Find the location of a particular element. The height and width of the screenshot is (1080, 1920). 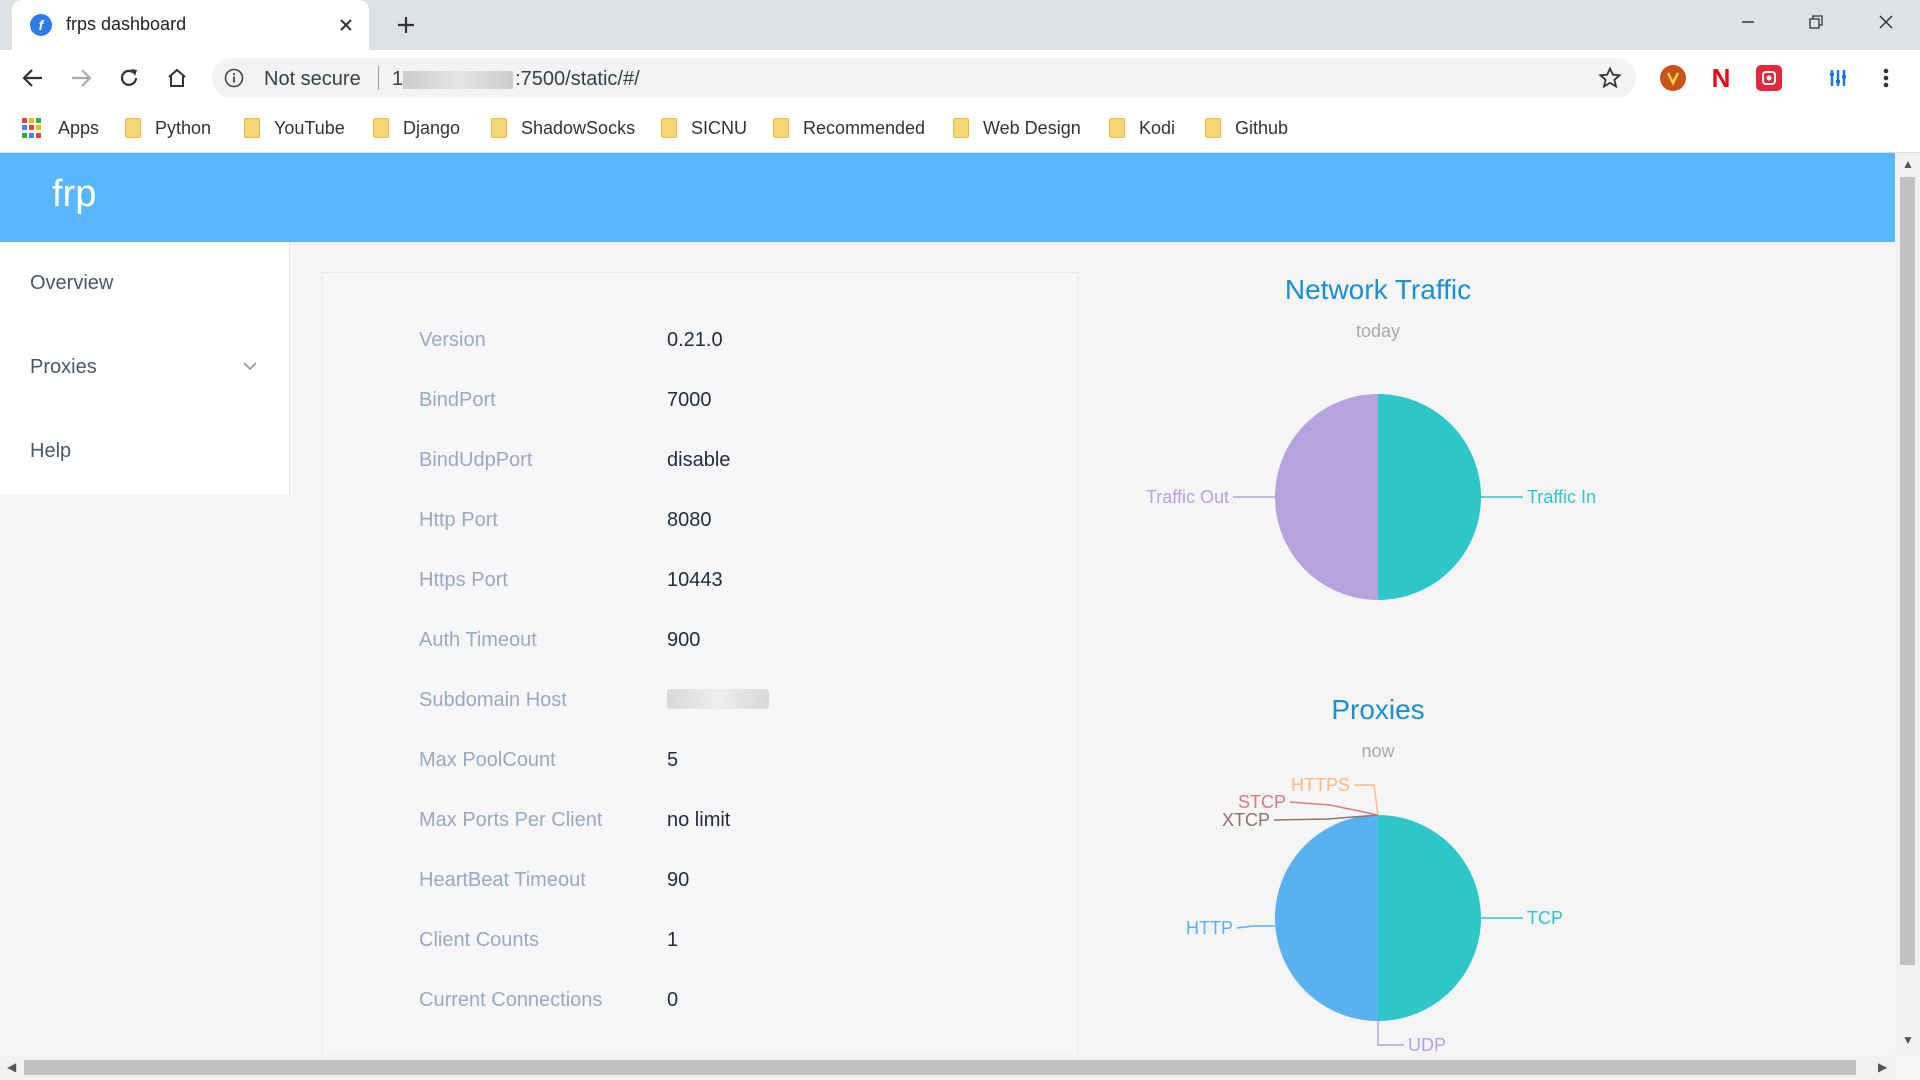

browser-tab: f frps dashboard is located at coordinates (190, 25).